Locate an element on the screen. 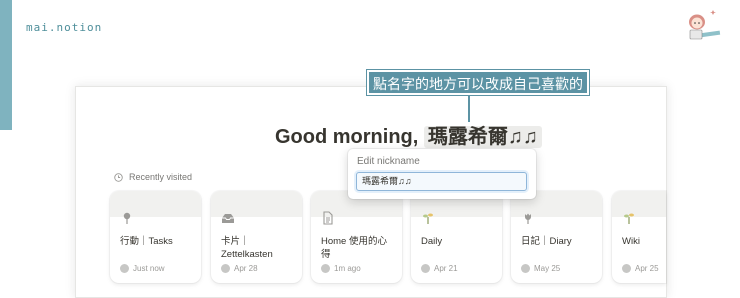 The height and width of the screenshot is (298, 740). card-meta: 1m ago is located at coordinates (341, 268).